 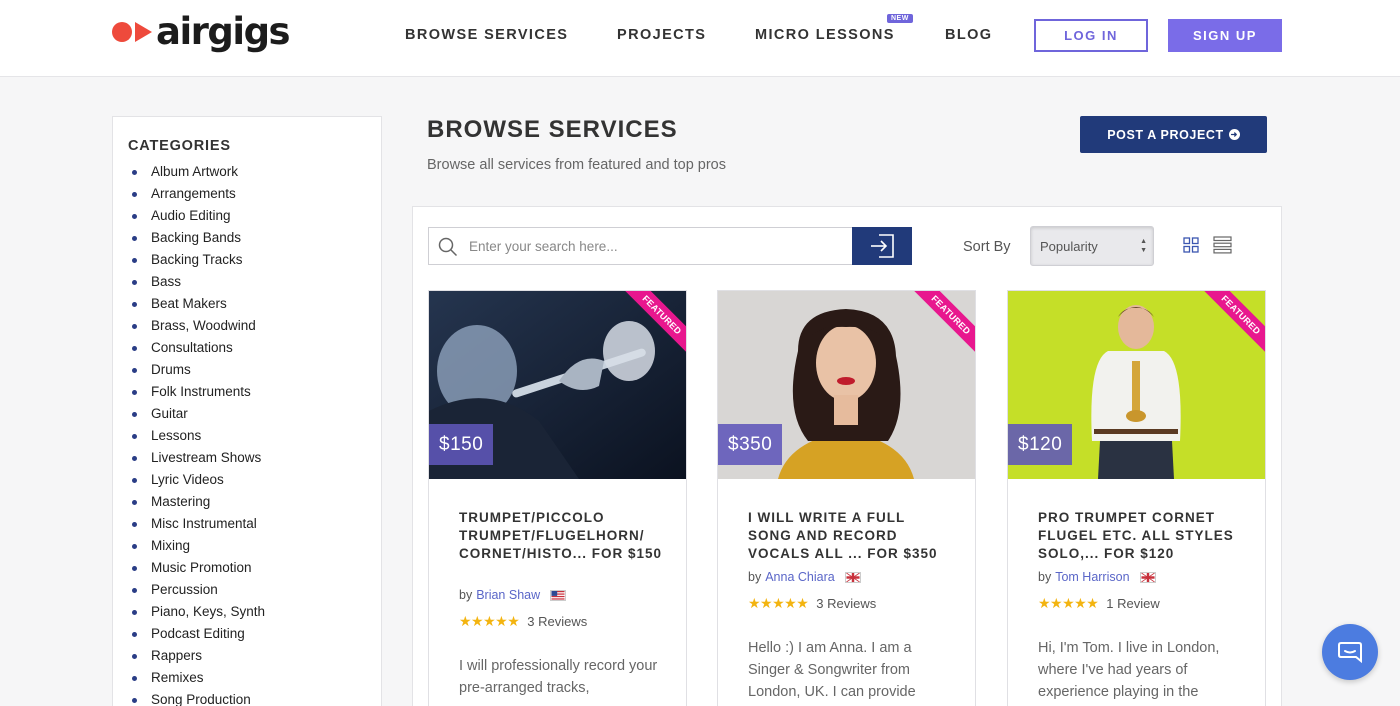 What do you see at coordinates (1143, 246) in the screenshot?
I see `select-arrows-icon: ▲ ▼` at bounding box center [1143, 246].